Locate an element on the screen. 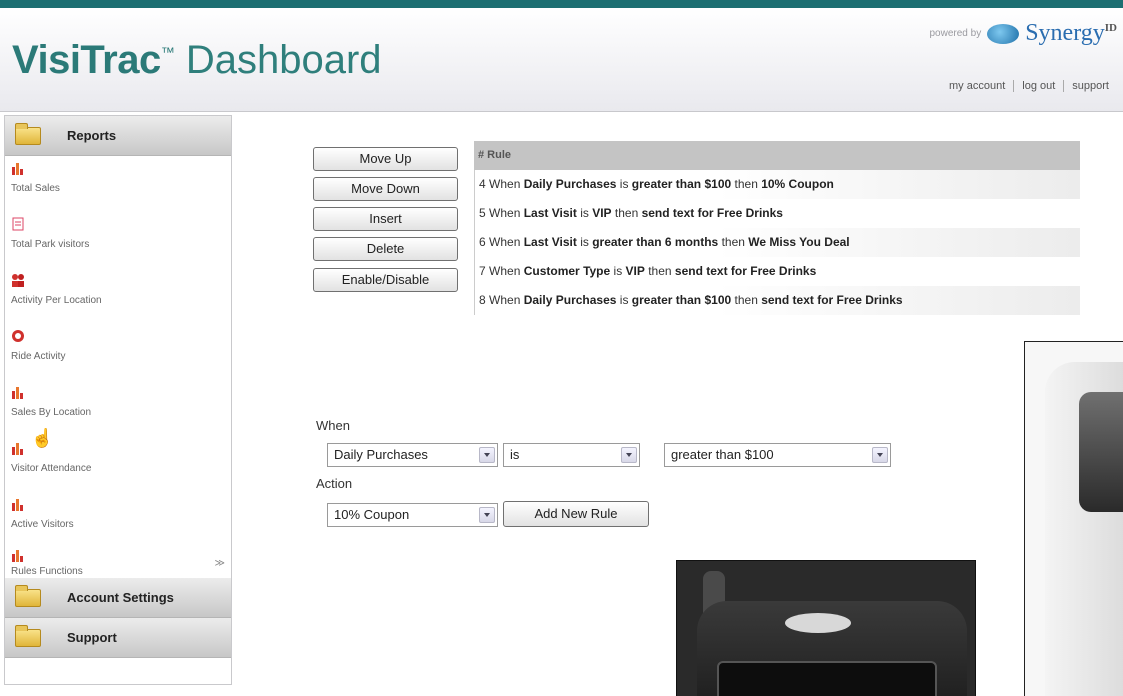 This screenshot has width=1123, height=696. enable-disable-button: Enable/Disable is located at coordinates (385, 280).